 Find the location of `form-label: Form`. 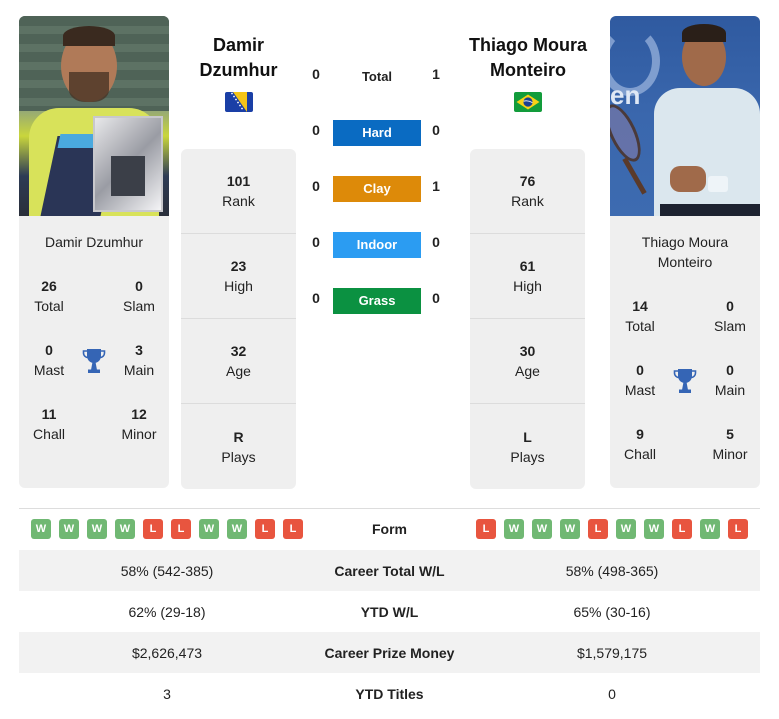

form-label: Form is located at coordinates (389, 529).